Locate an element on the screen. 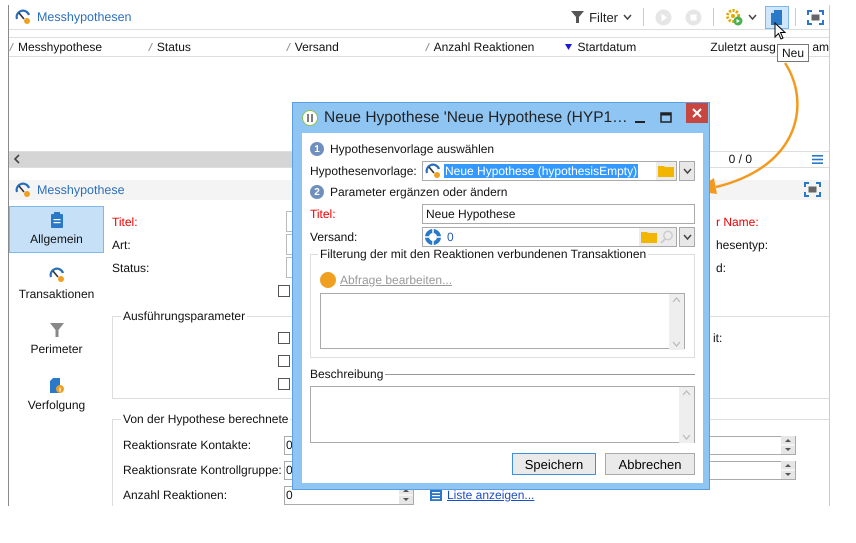 Image resolution: width=856 pixels, height=543 pixels. list-icon is located at coordinates (436, 495).